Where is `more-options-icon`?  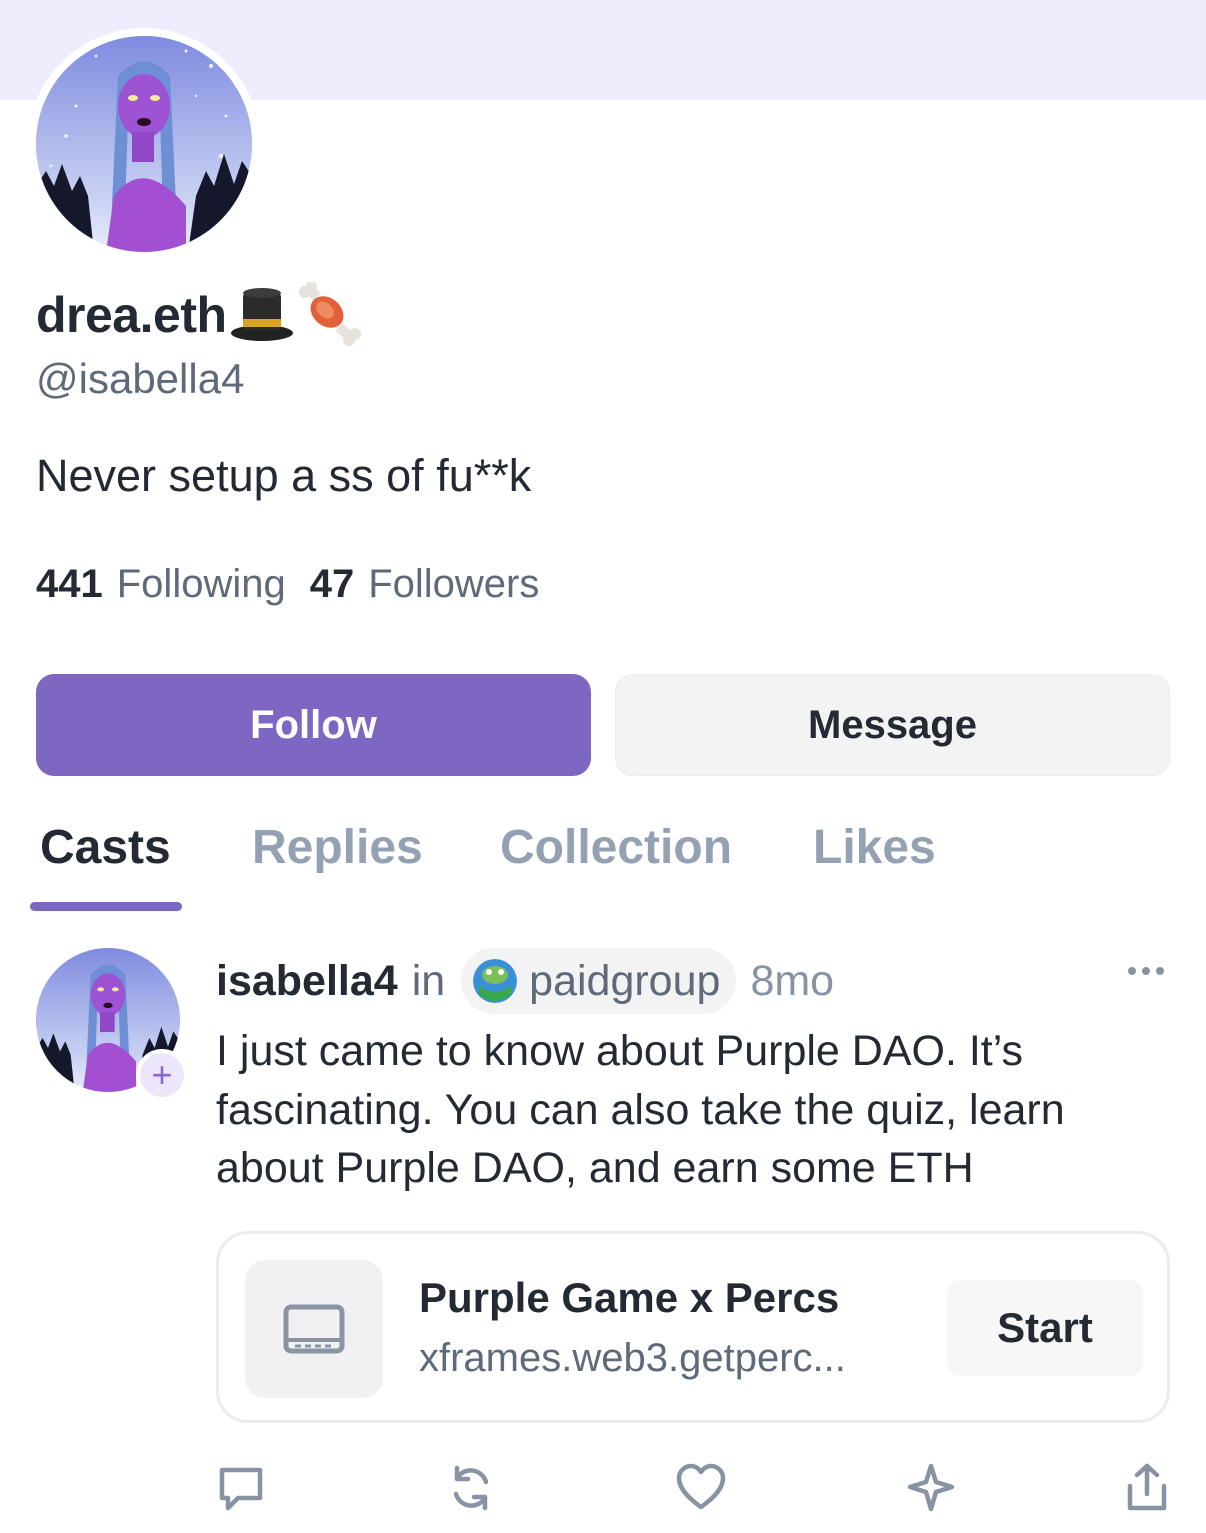
more-options-icon is located at coordinates (1146, 971).